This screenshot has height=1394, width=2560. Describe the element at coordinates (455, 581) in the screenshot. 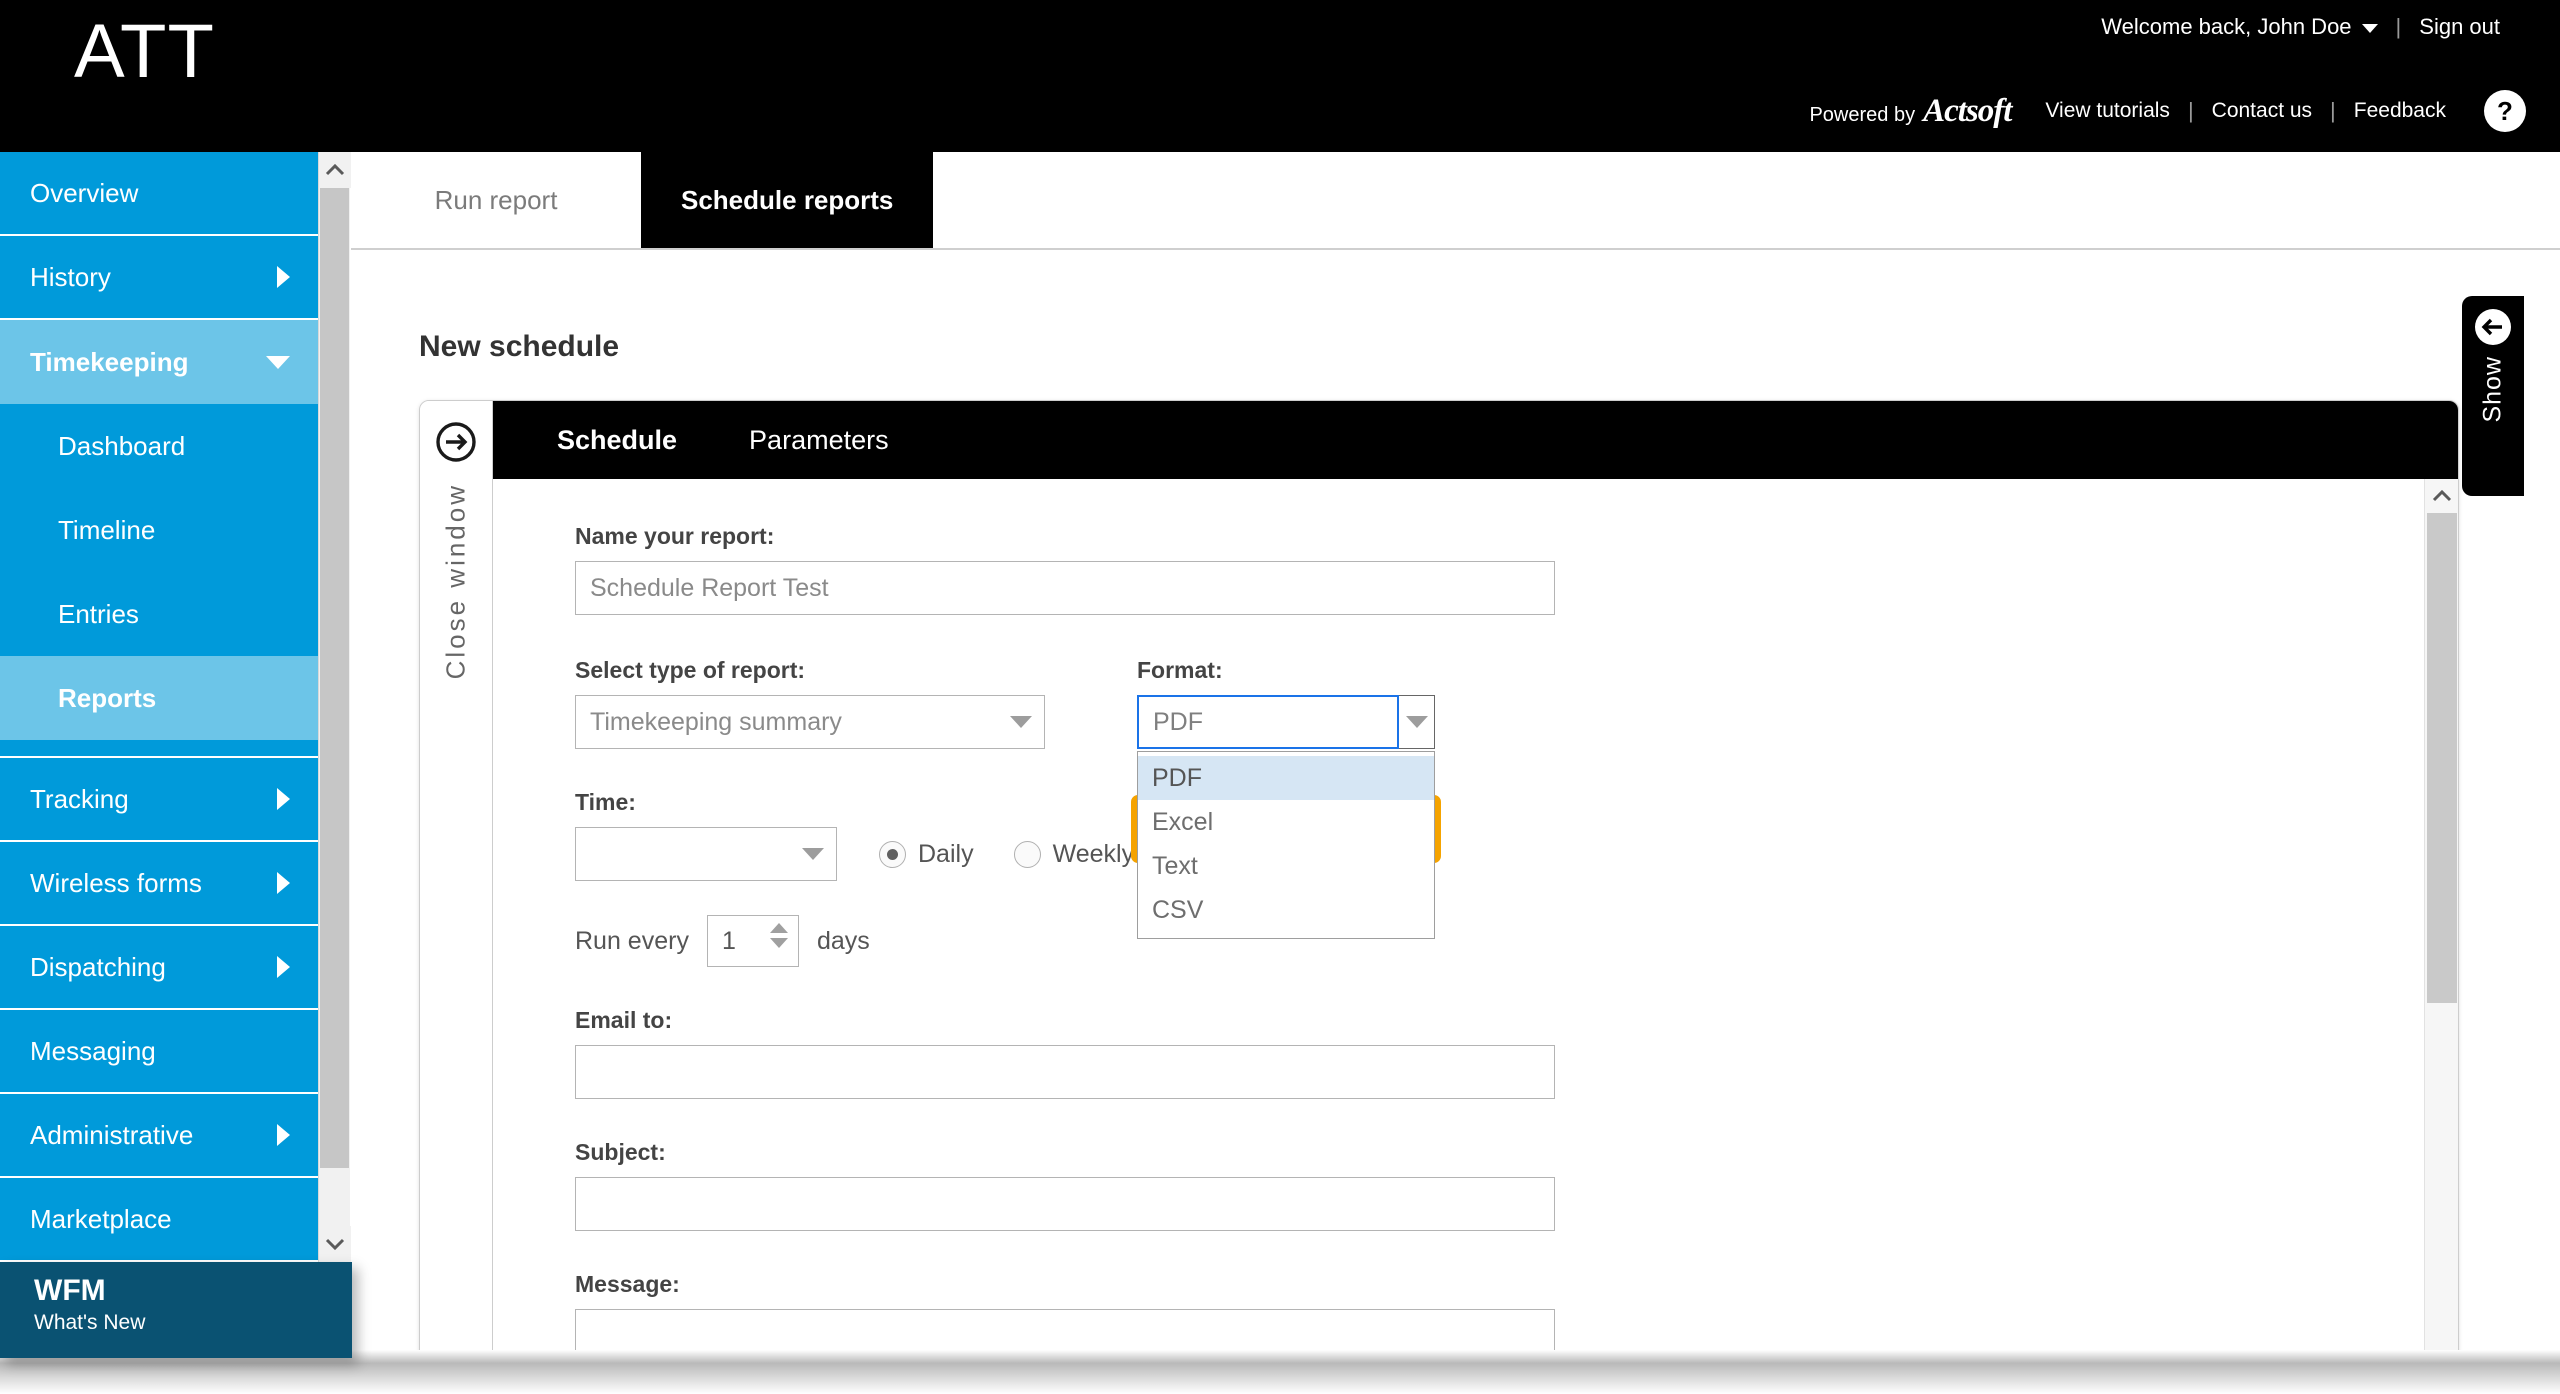

I see `close-window-label: Close window` at that location.